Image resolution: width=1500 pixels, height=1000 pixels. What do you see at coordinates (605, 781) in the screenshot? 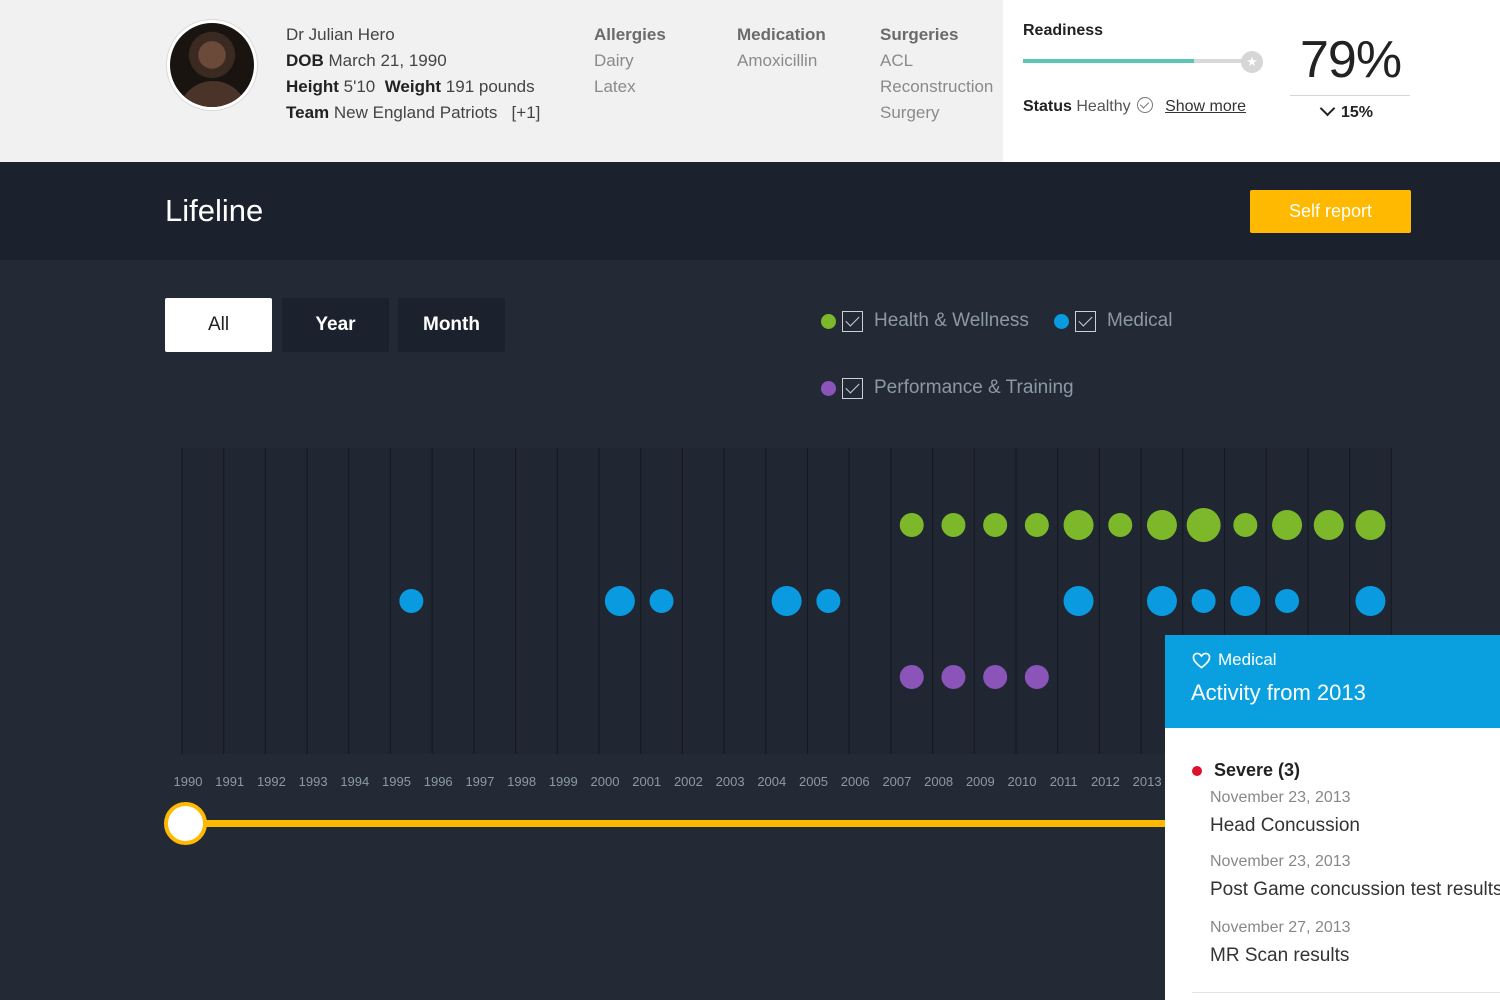
I see `year-tick-label: 2000` at bounding box center [605, 781].